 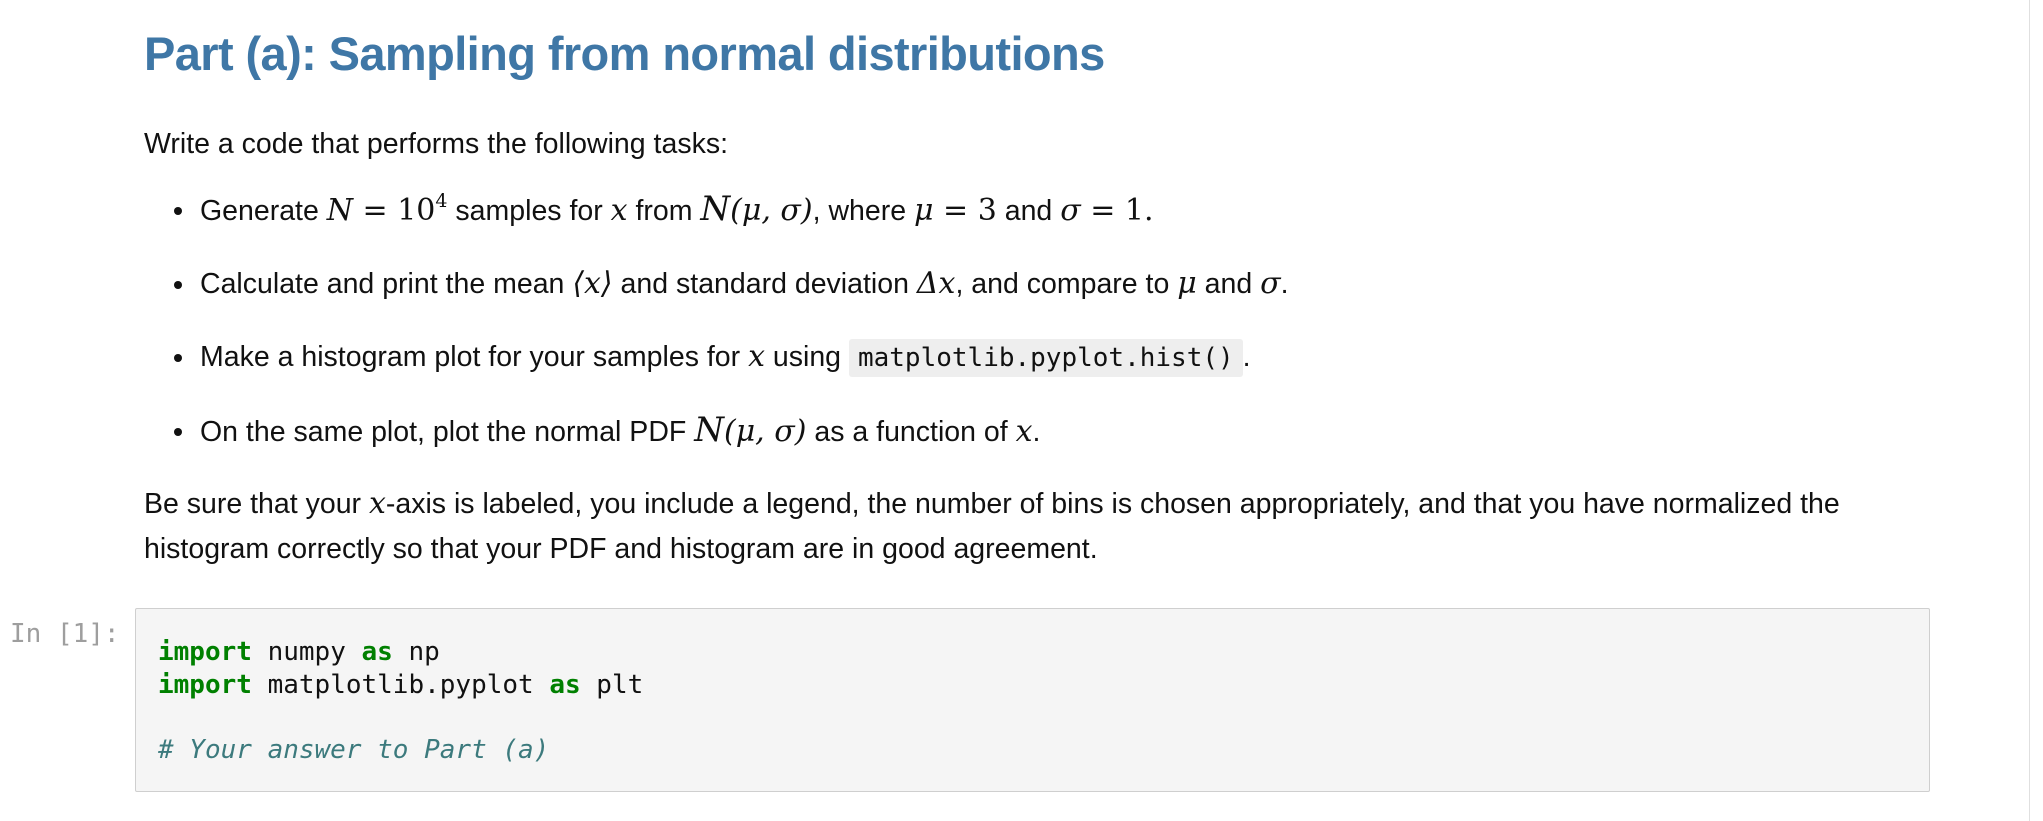 I want to click on task-text: , and compare to, so click(x=1066, y=284).